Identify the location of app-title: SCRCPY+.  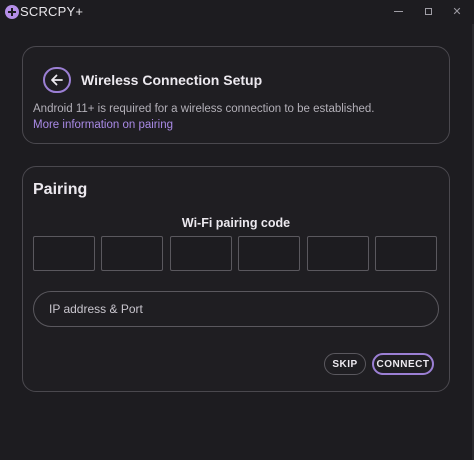
(52, 11).